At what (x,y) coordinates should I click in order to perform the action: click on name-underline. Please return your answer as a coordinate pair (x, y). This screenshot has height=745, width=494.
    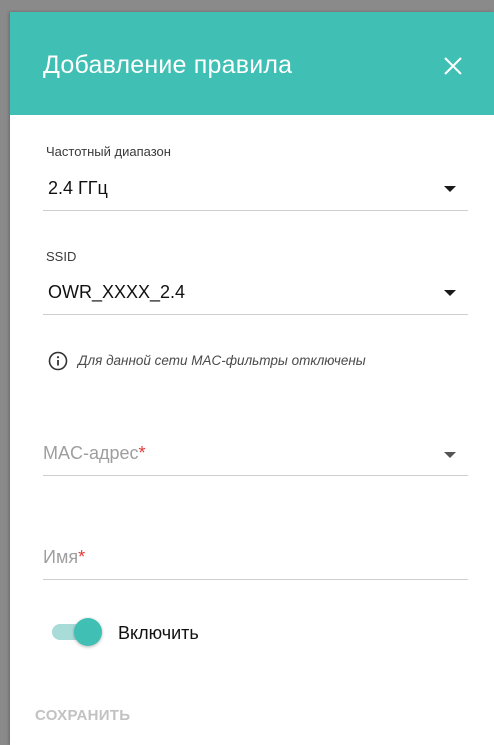
    Looking at the image, I should click on (255, 579).